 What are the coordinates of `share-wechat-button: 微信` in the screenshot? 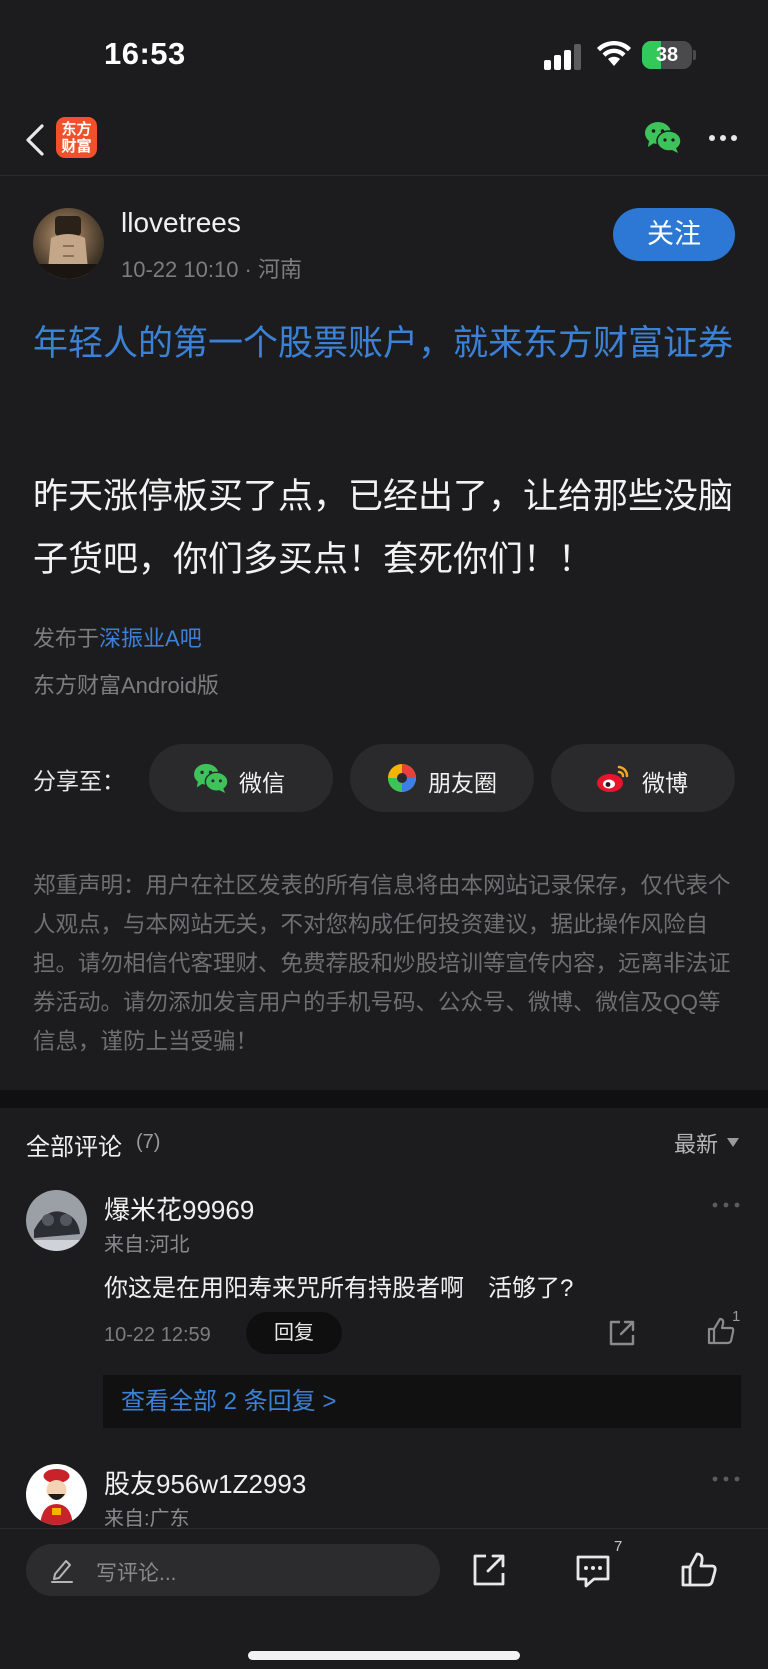 It's located at (241, 778).